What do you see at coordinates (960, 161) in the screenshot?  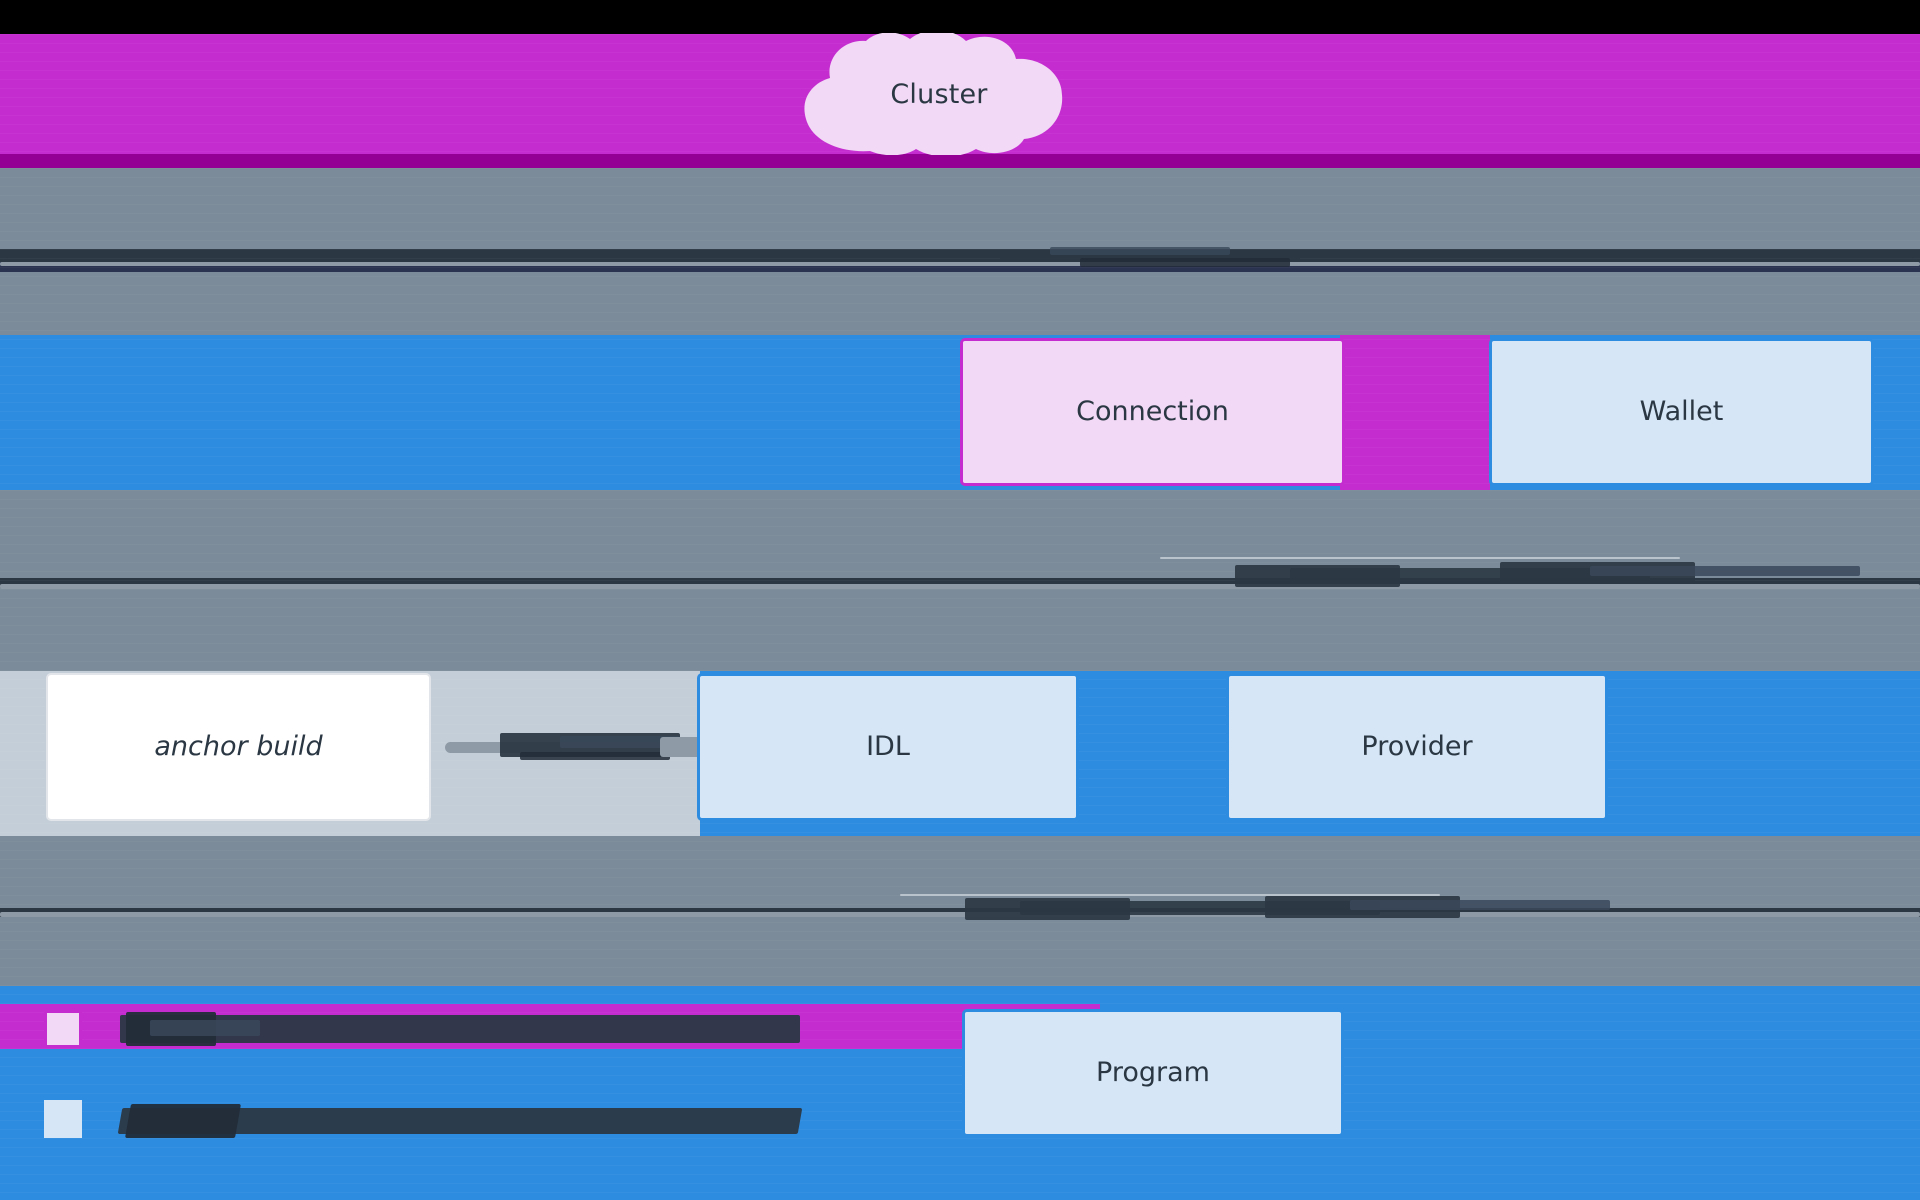 I see `band-magenta-edge` at bounding box center [960, 161].